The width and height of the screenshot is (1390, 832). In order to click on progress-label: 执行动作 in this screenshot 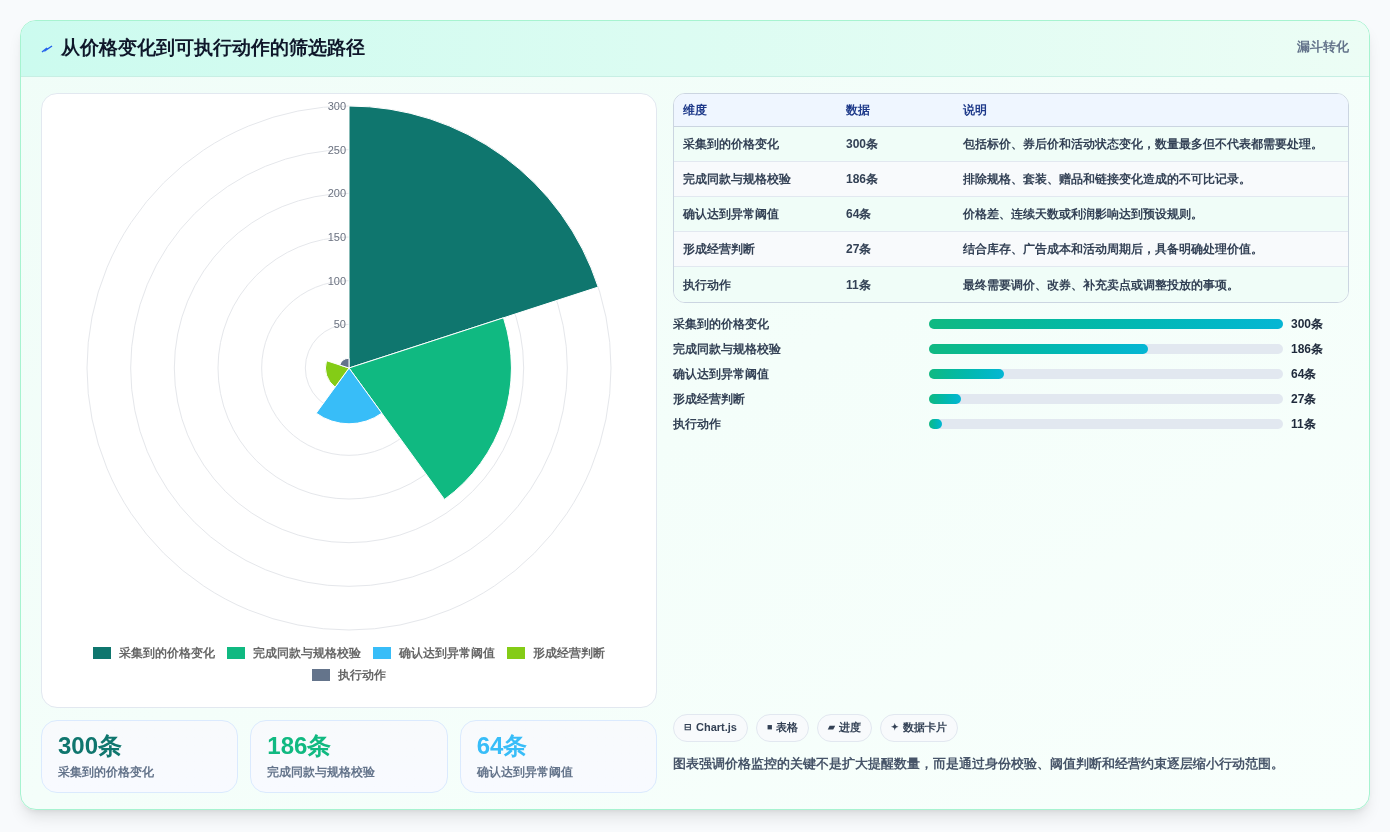, I will do `click(697, 424)`.